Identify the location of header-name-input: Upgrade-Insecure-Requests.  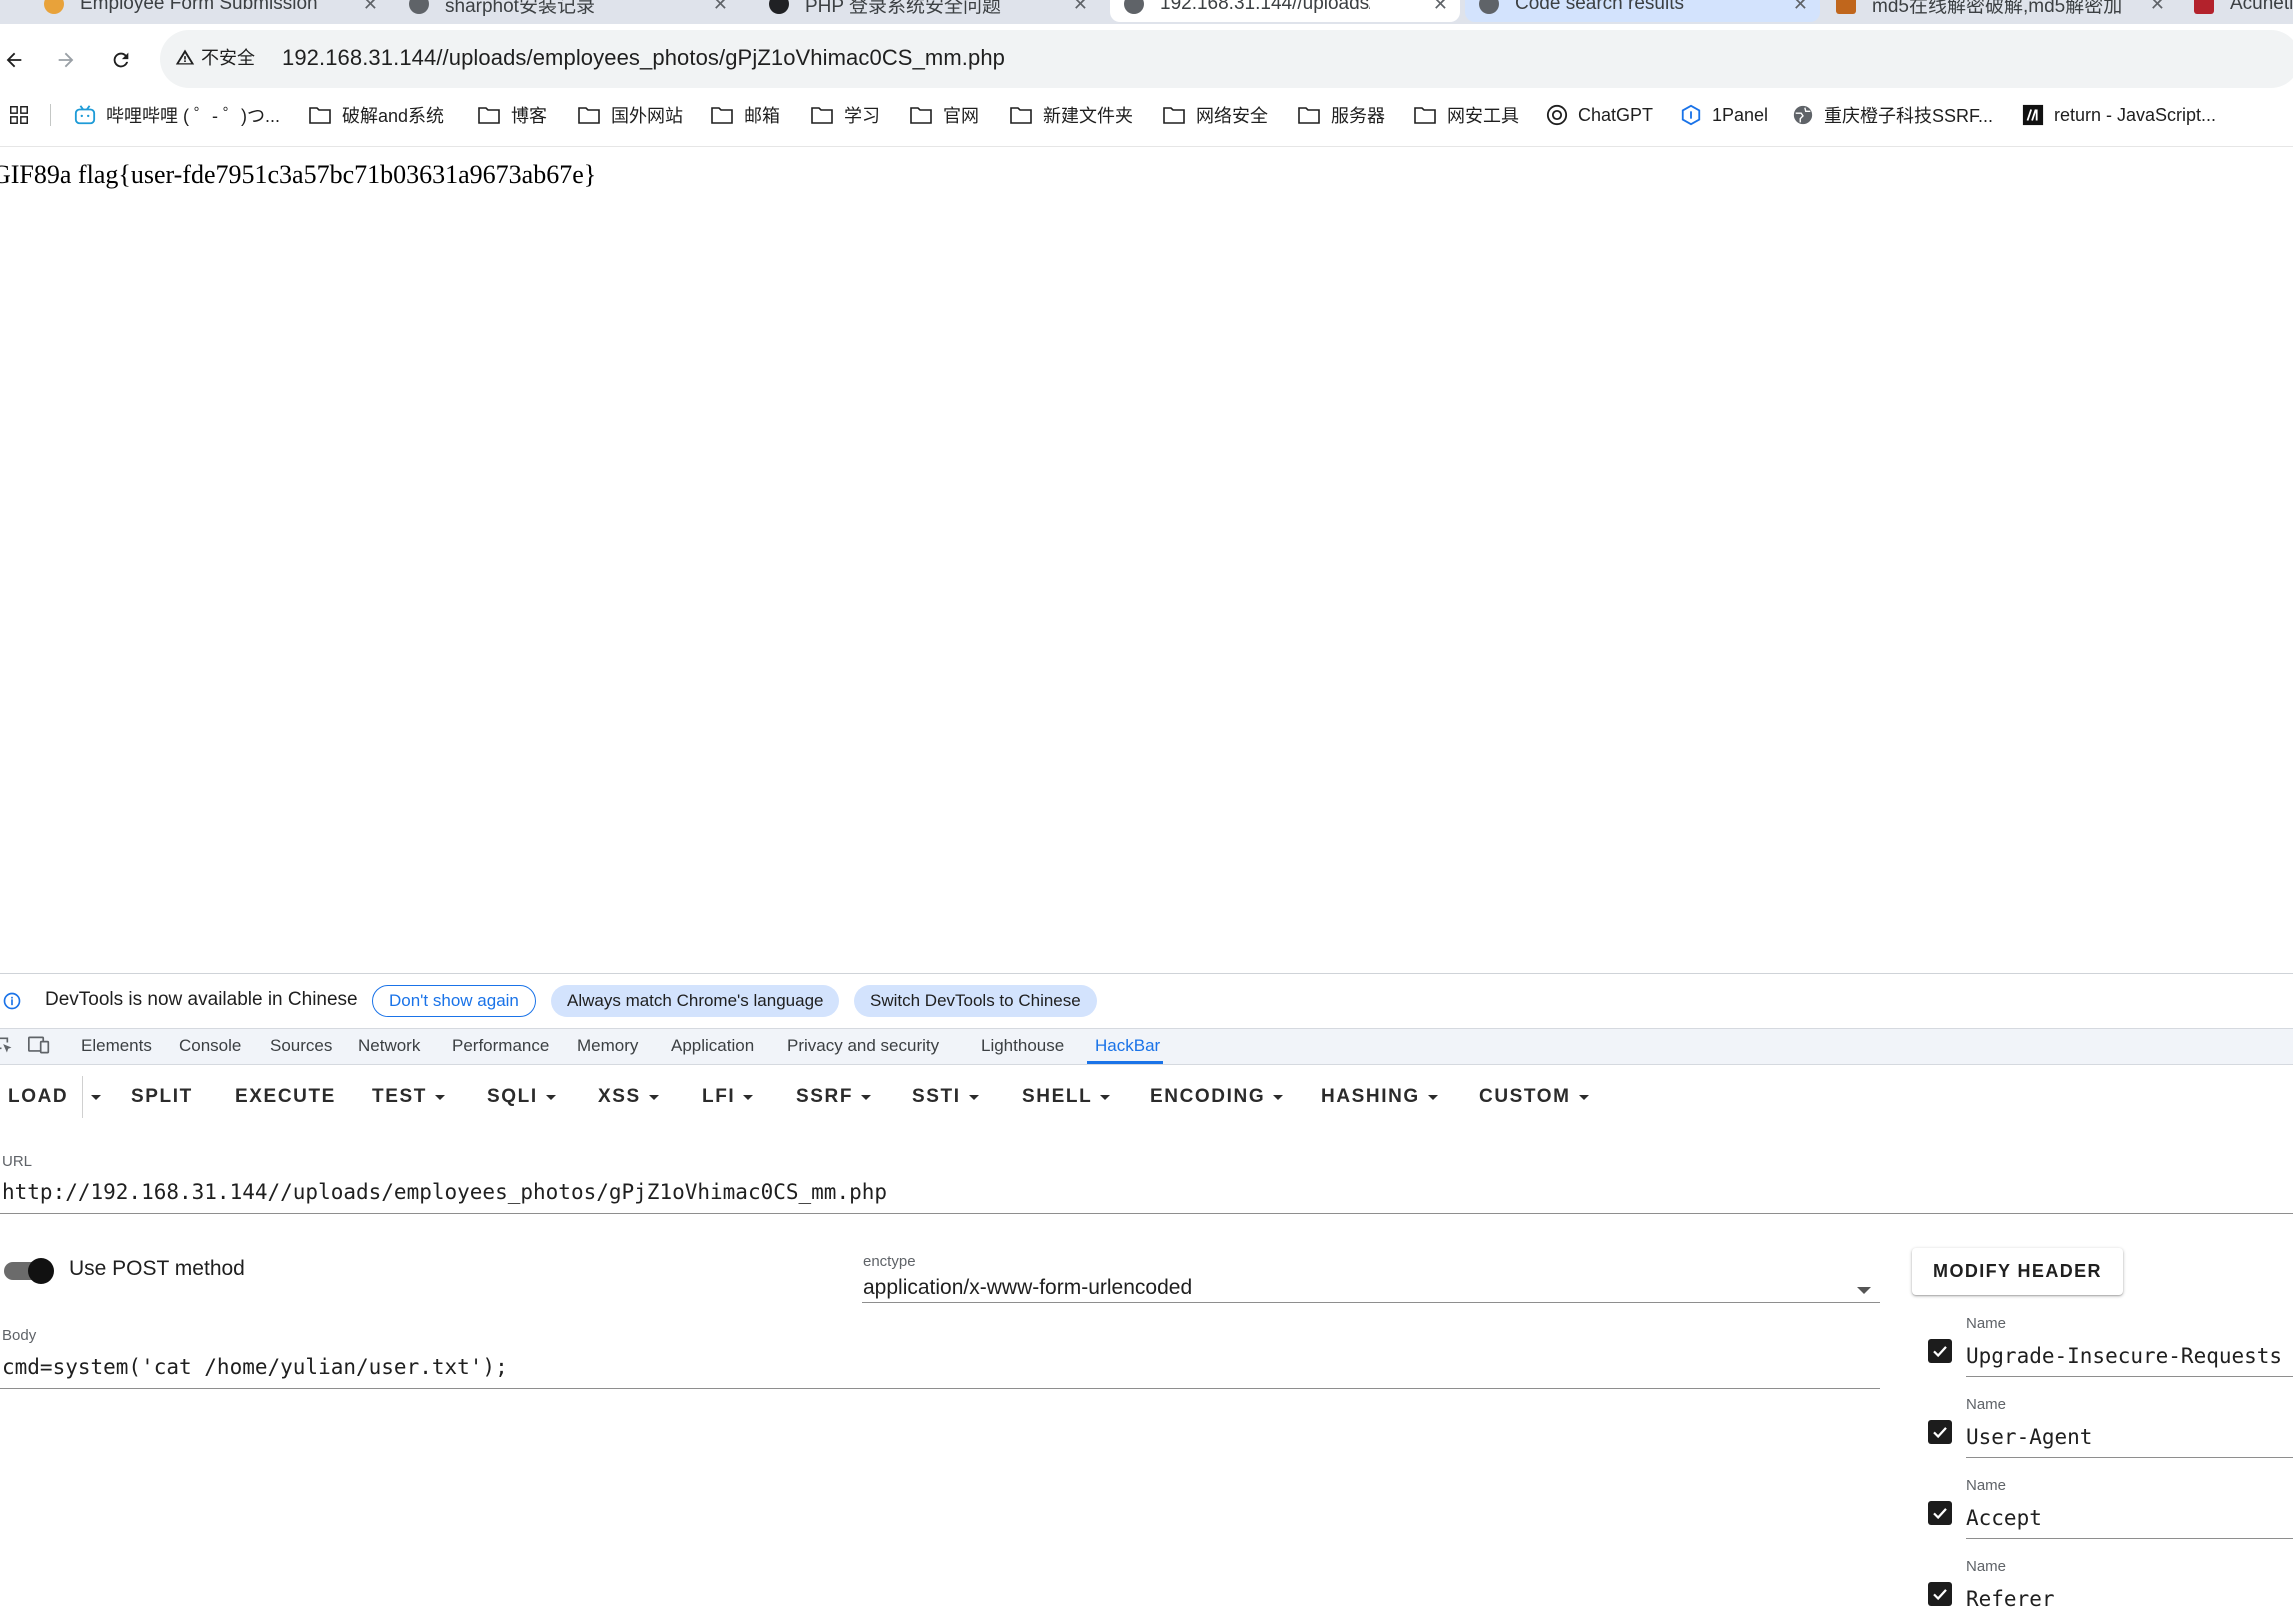
(2124, 1356).